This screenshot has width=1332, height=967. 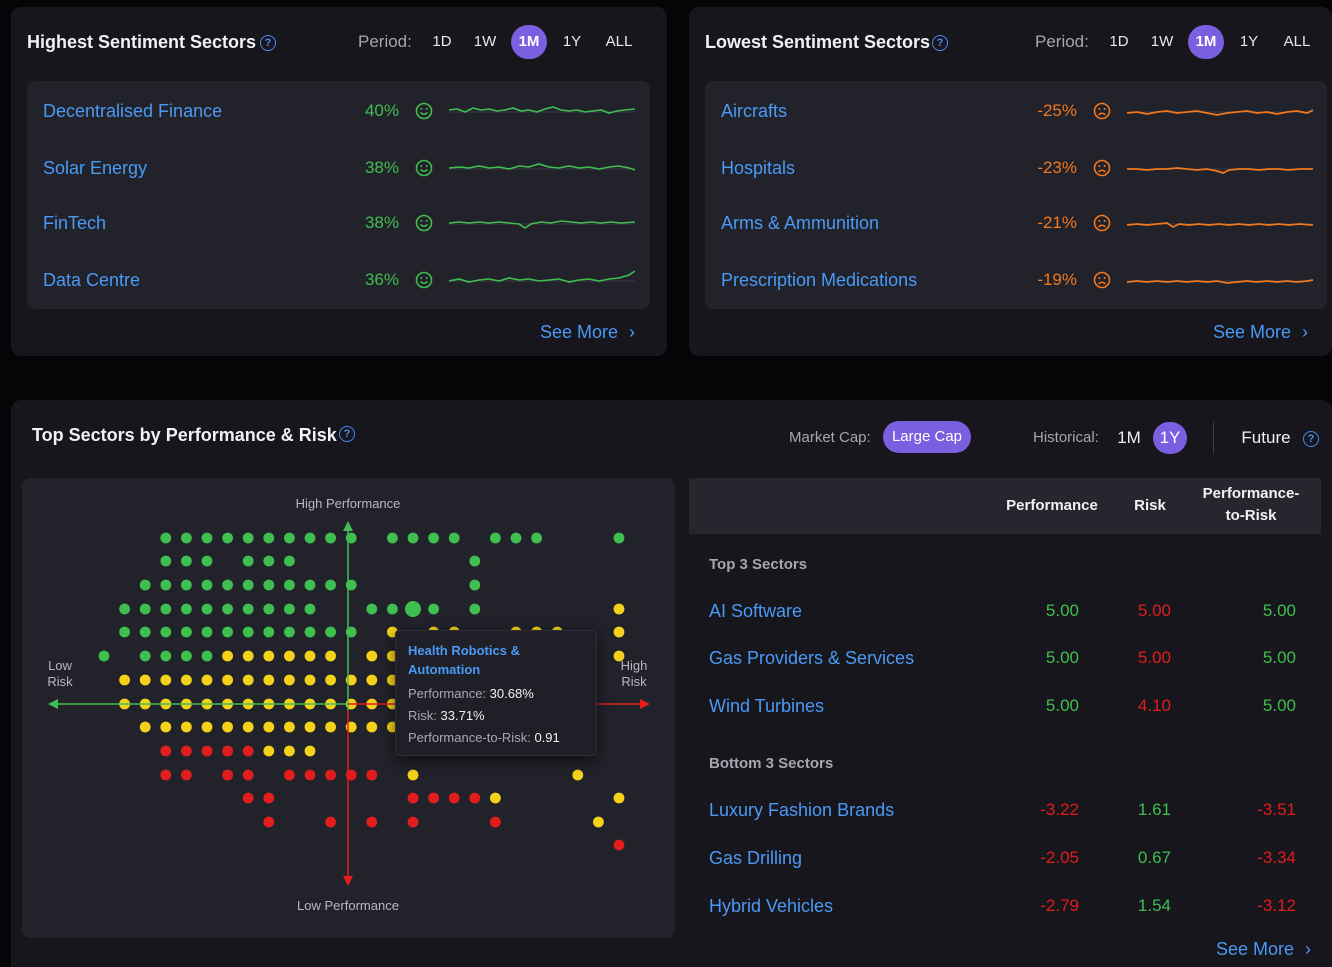 What do you see at coordinates (800, 223) in the screenshot?
I see `sector-name: Arms & Ammunition` at bounding box center [800, 223].